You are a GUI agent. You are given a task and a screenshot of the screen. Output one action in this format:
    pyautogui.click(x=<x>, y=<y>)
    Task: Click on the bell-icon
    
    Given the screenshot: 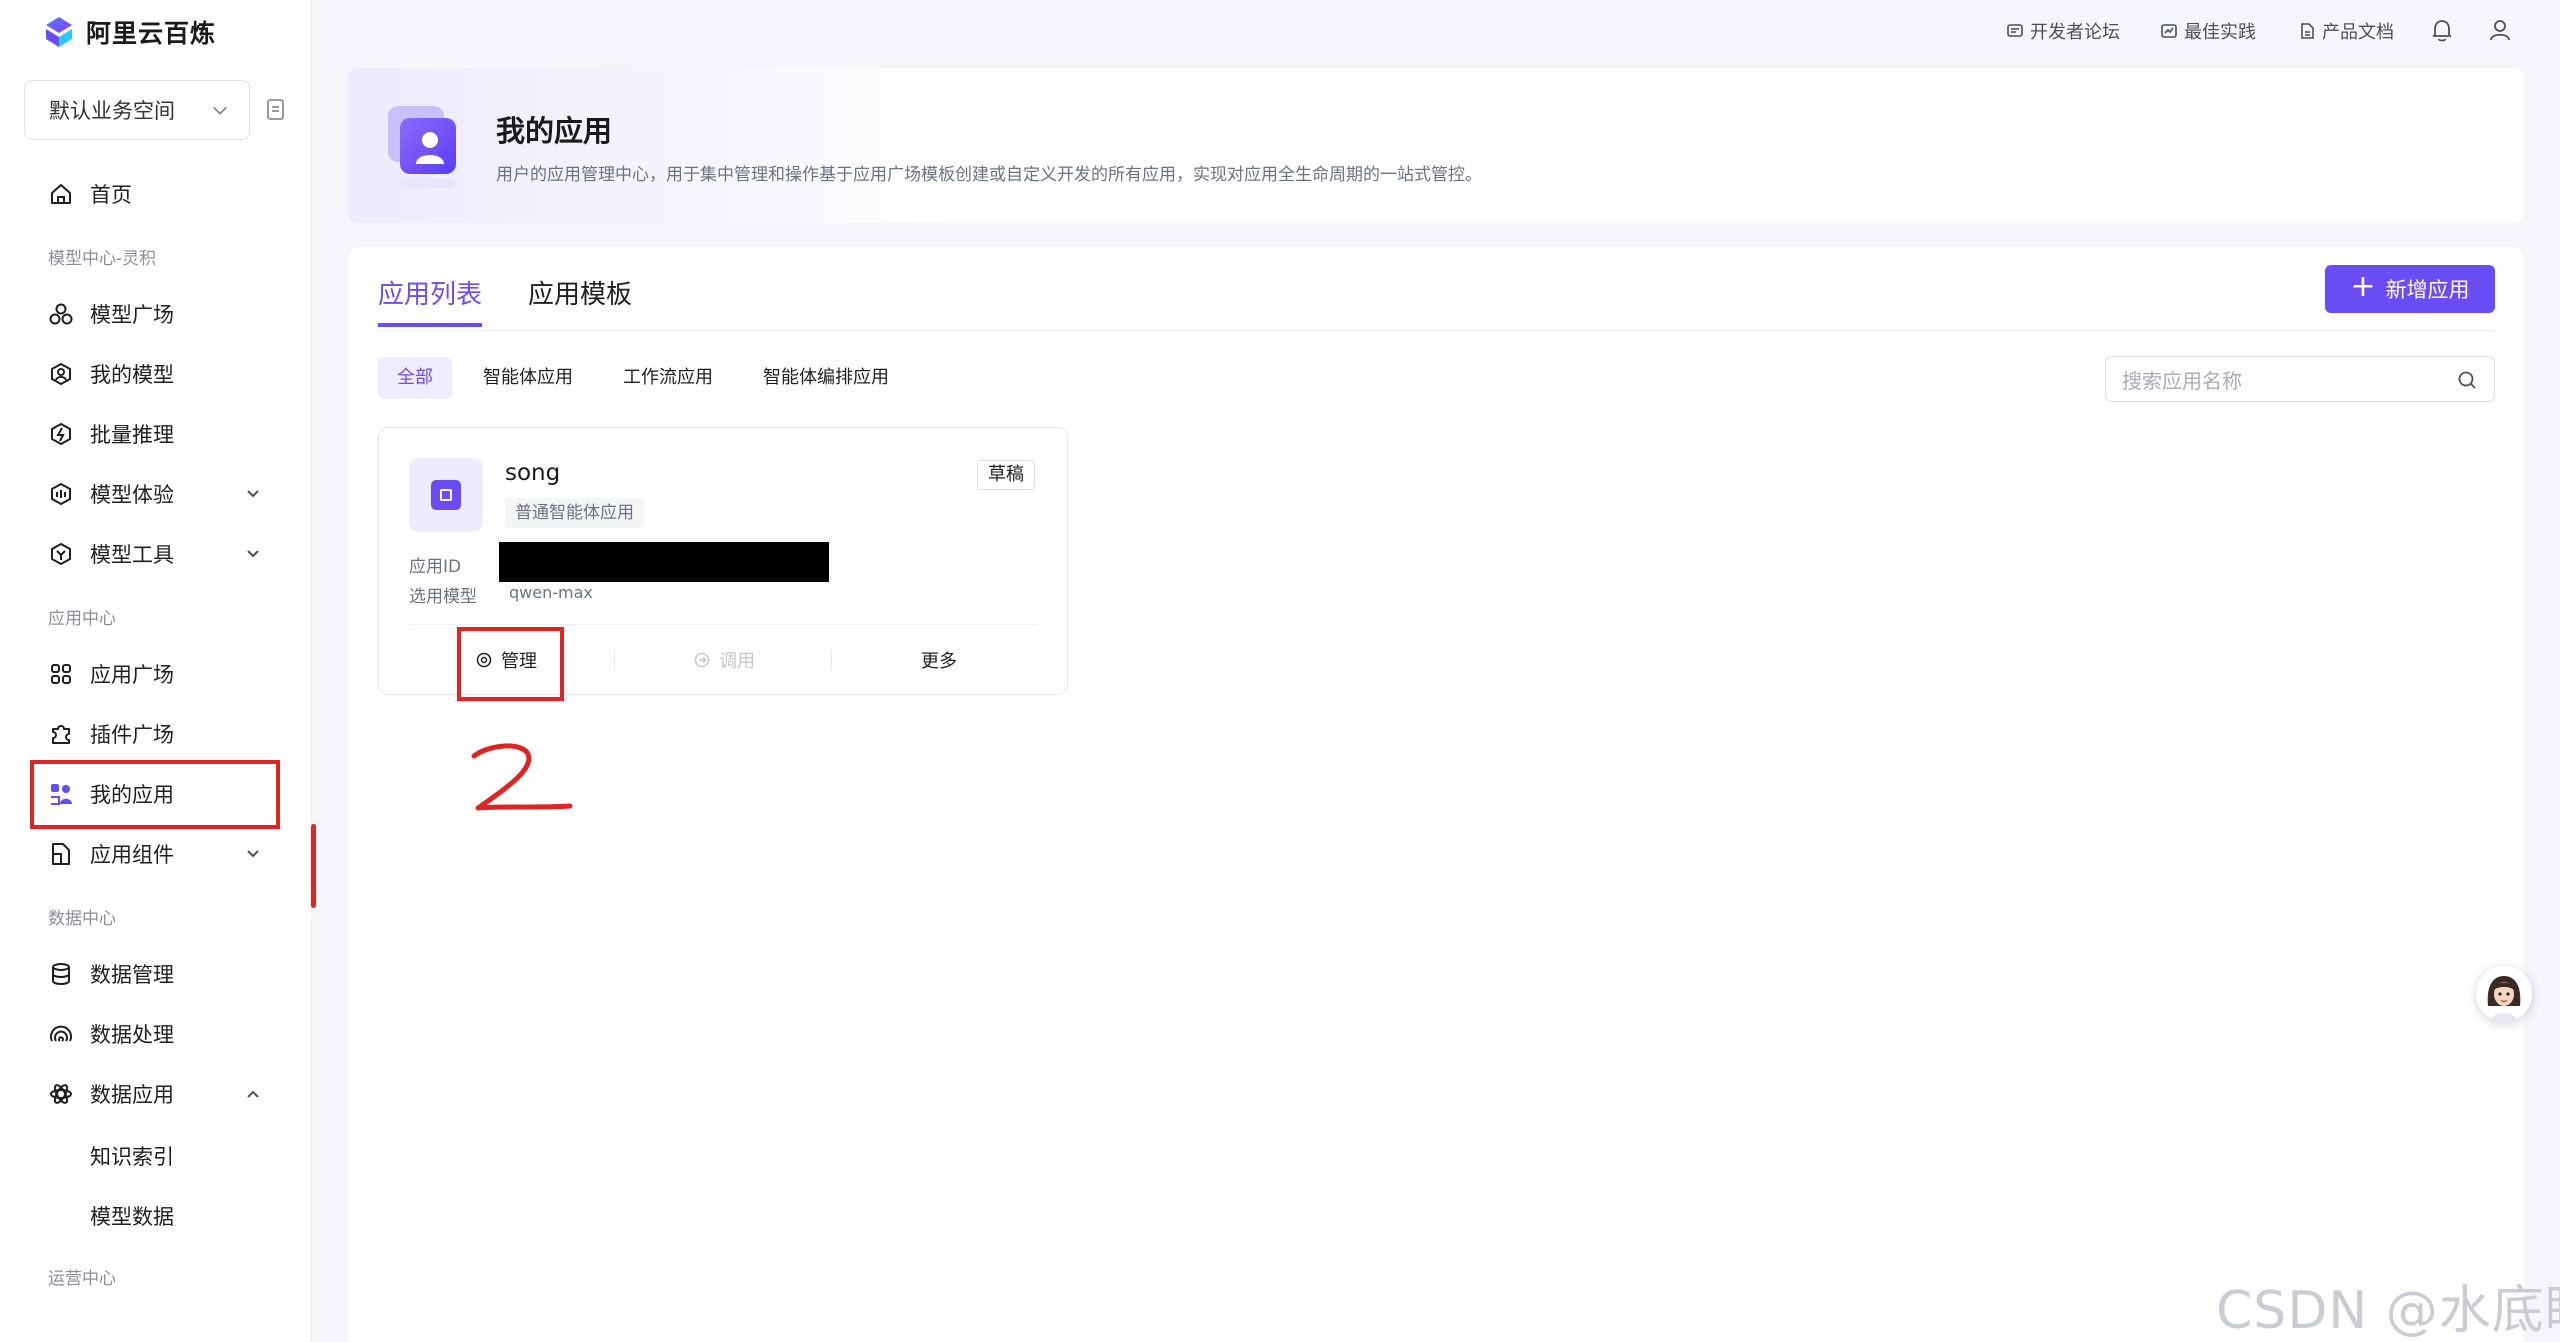 What is the action you would take?
    pyautogui.click(x=2442, y=30)
    